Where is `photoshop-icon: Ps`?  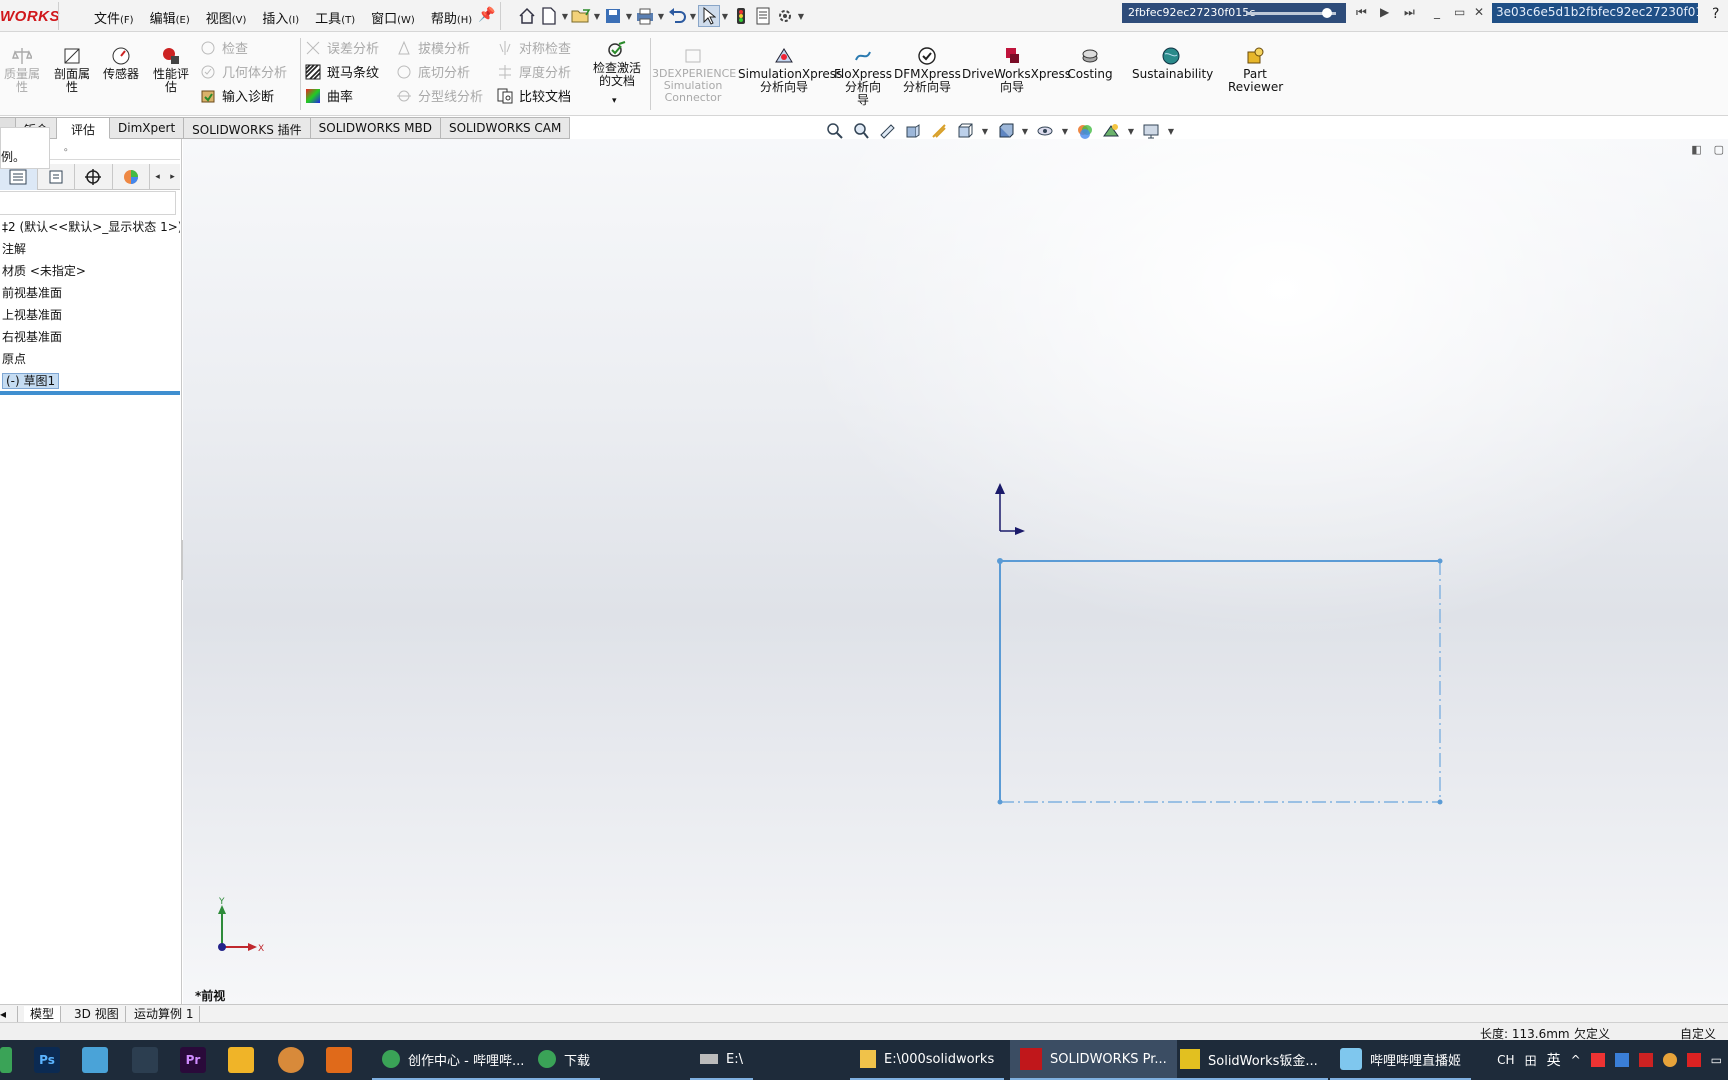 photoshop-icon: Ps is located at coordinates (47, 1060).